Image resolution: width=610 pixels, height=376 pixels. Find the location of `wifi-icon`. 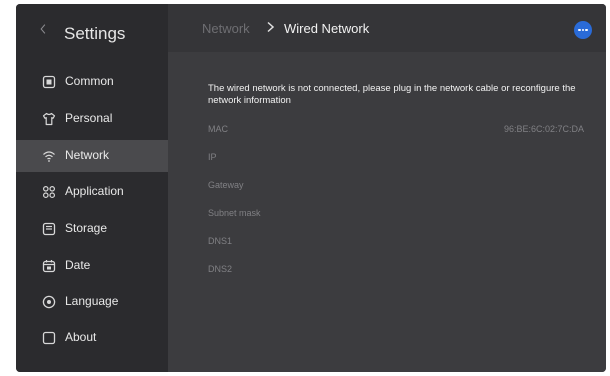

wifi-icon is located at coordinates (49, 156).